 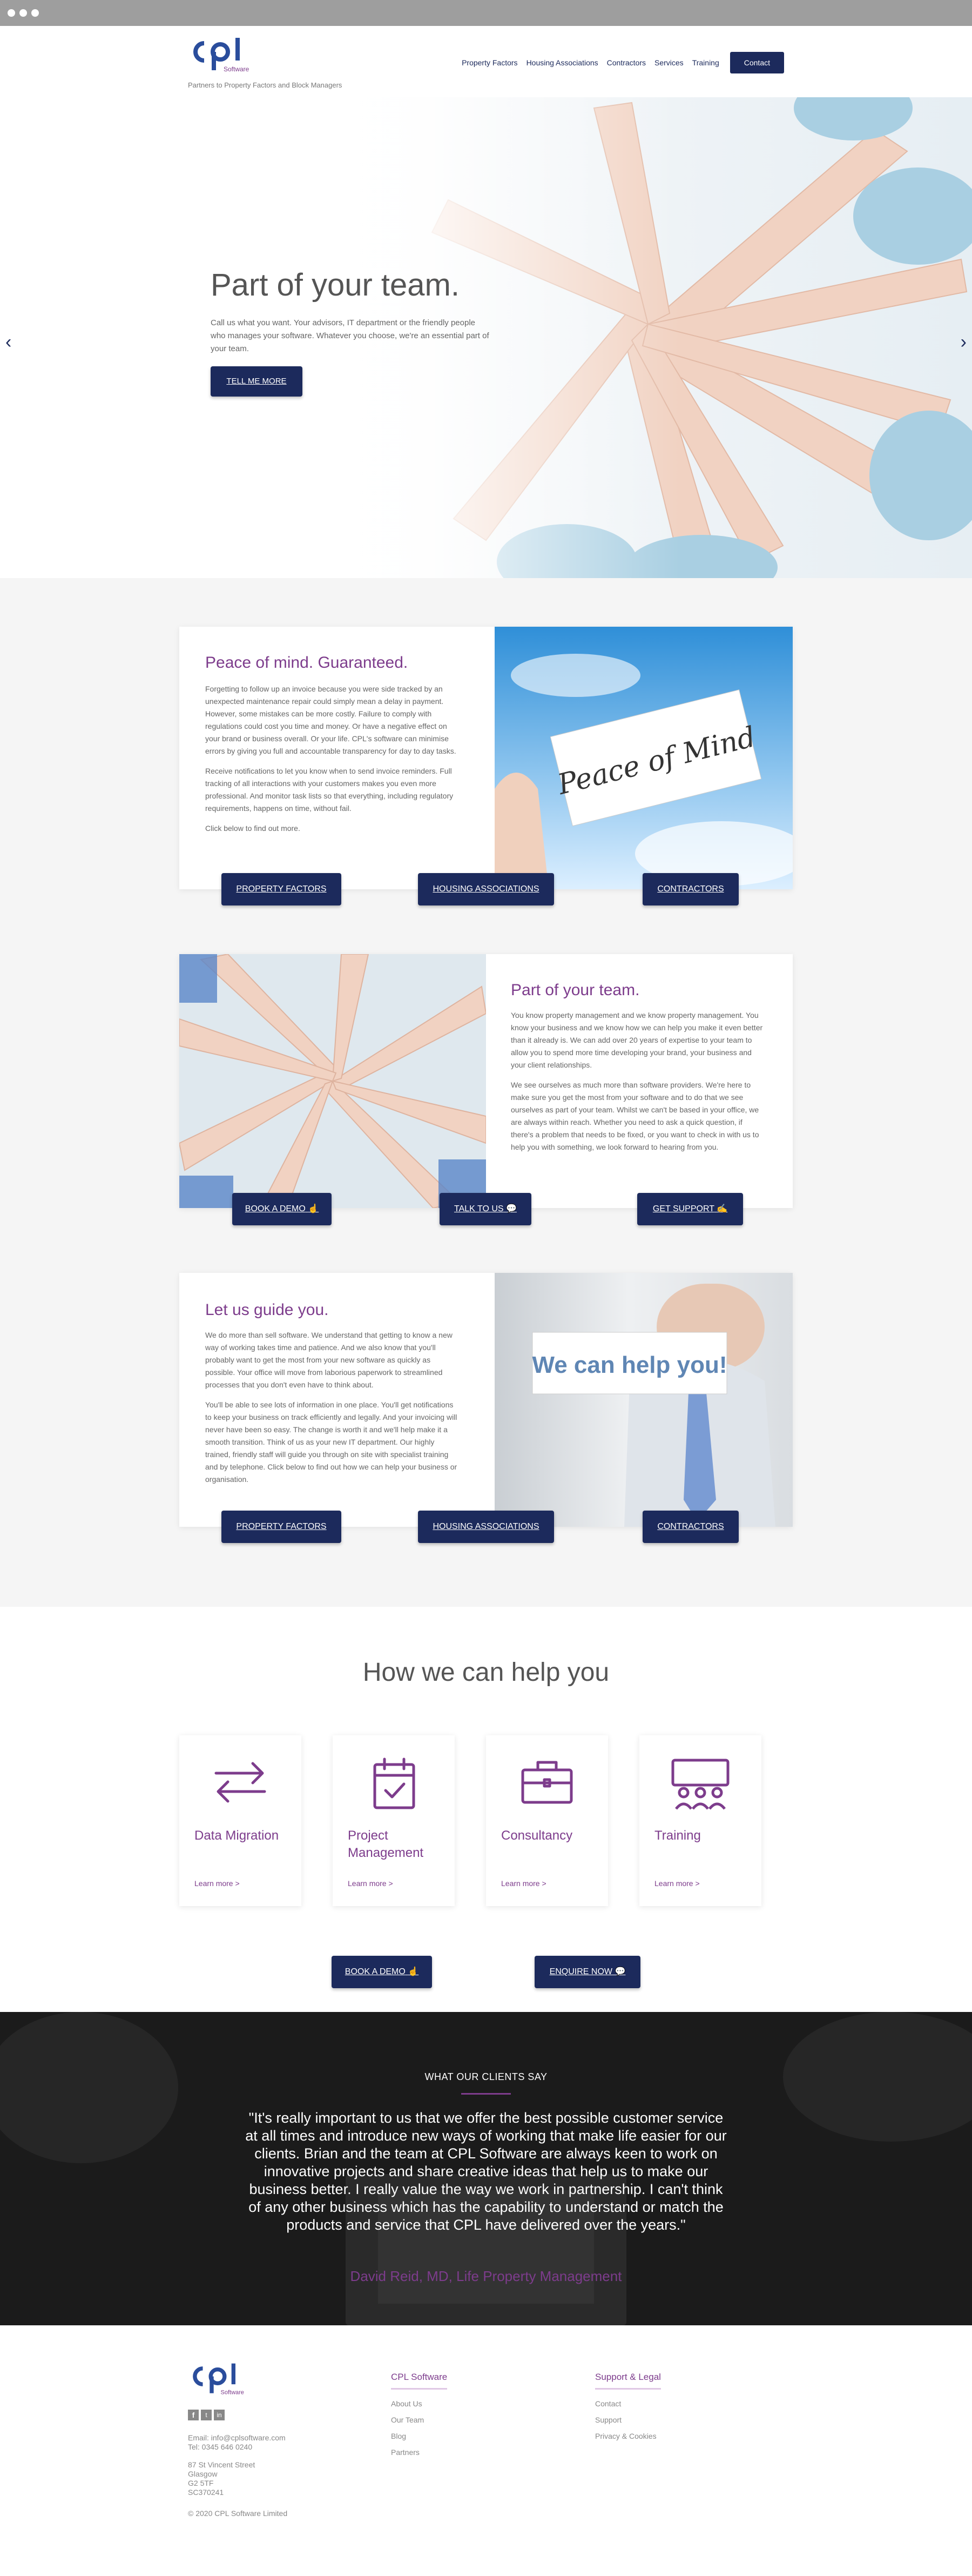 I want to click on twitter-icon: t, so click(x=206, y=2415).